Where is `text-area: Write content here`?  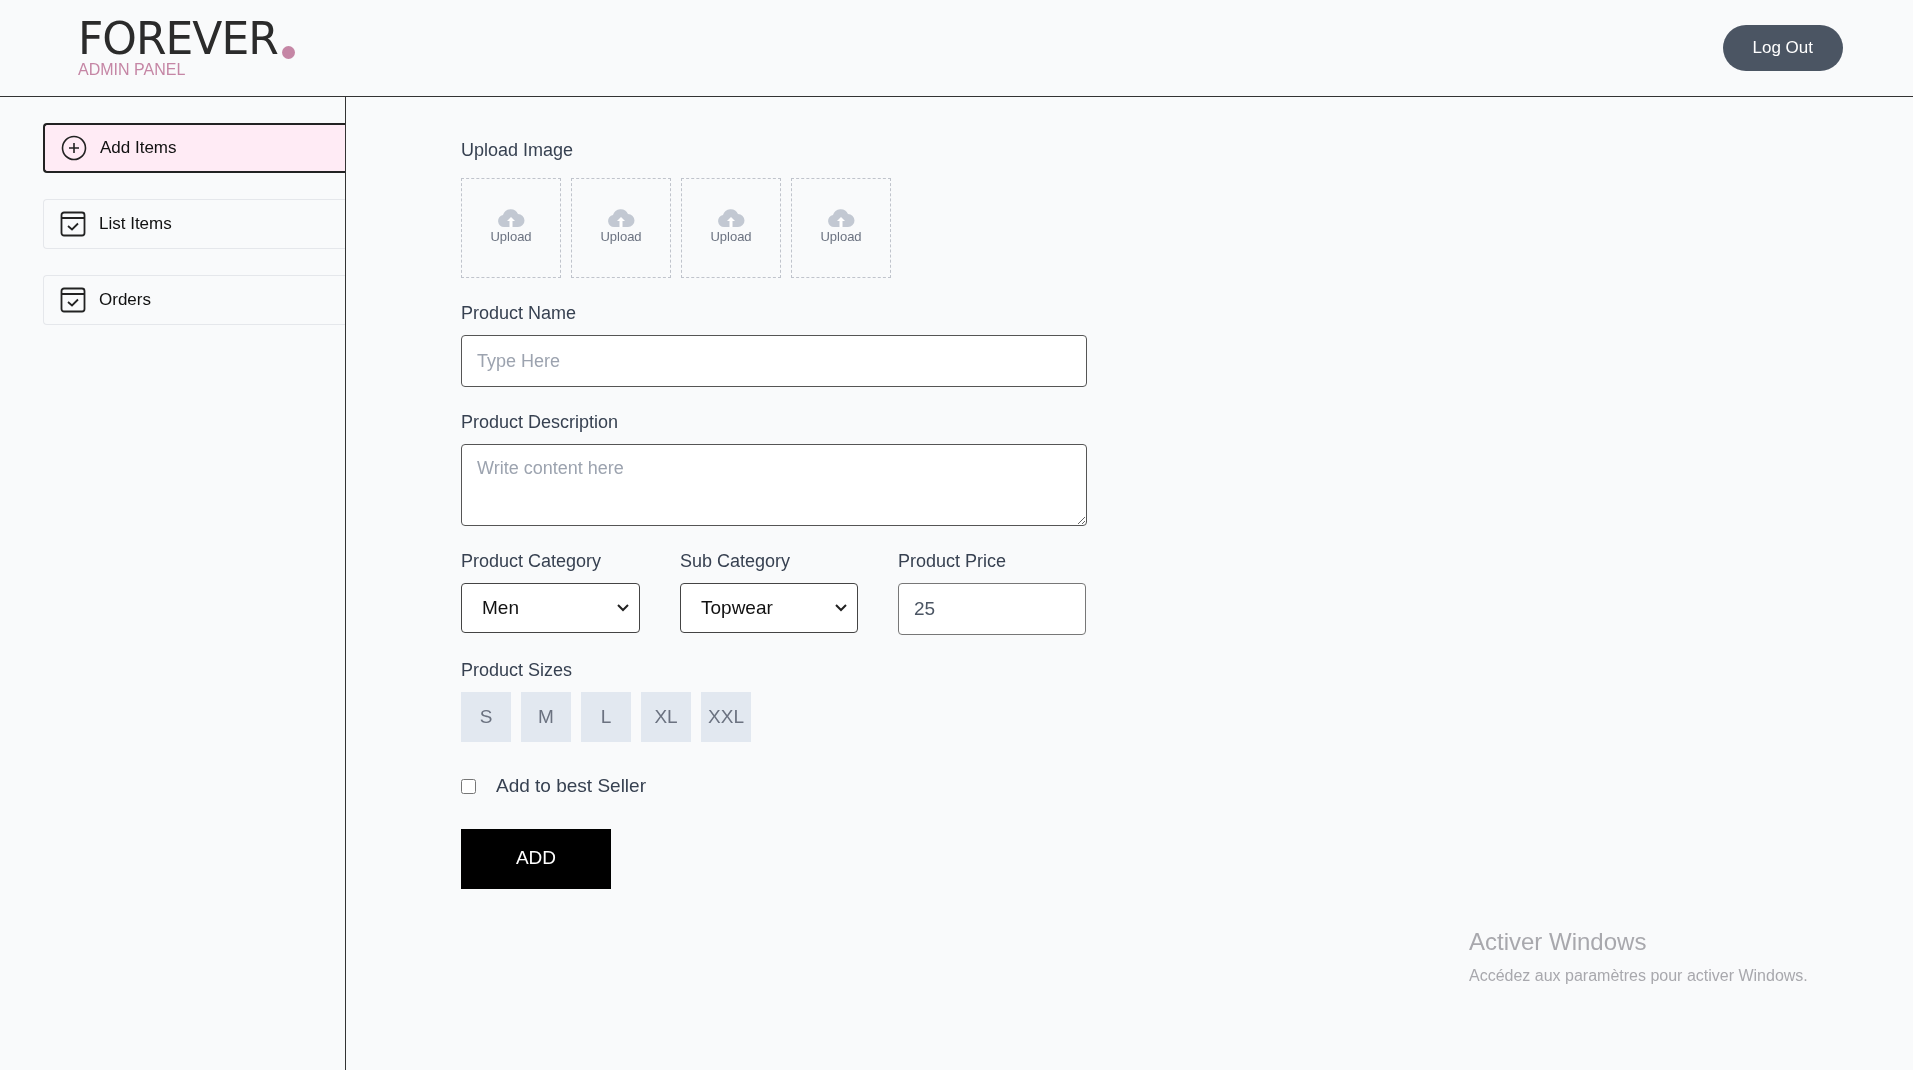 text-area: Write content here is located at coordinates (774, 485).